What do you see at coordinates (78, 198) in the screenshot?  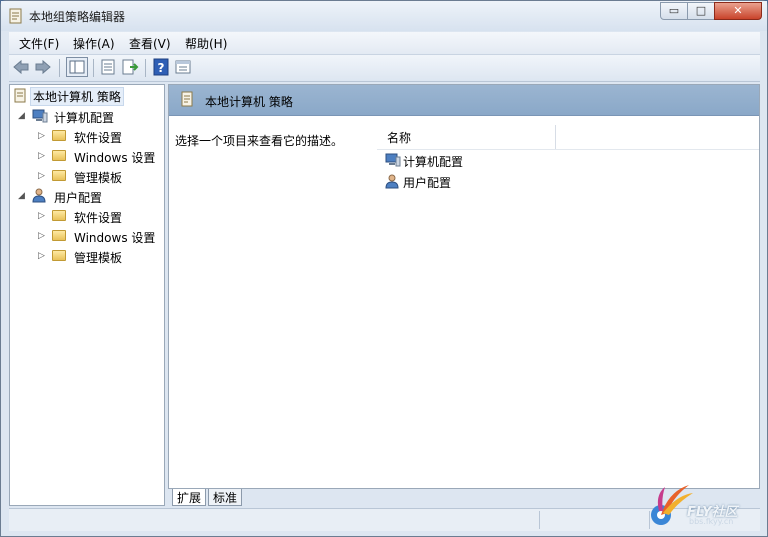 I see `tree-user-config-label: 用户配置` at bounding box center [78, 198].